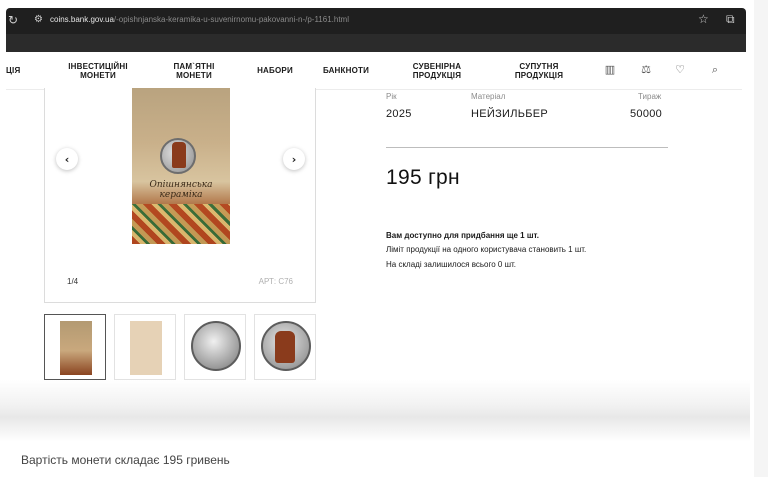  What do you see at coordinates (650, 96) in the screenshot?
I see `mintage-label: Тираж` at bounding box center [650, 96].